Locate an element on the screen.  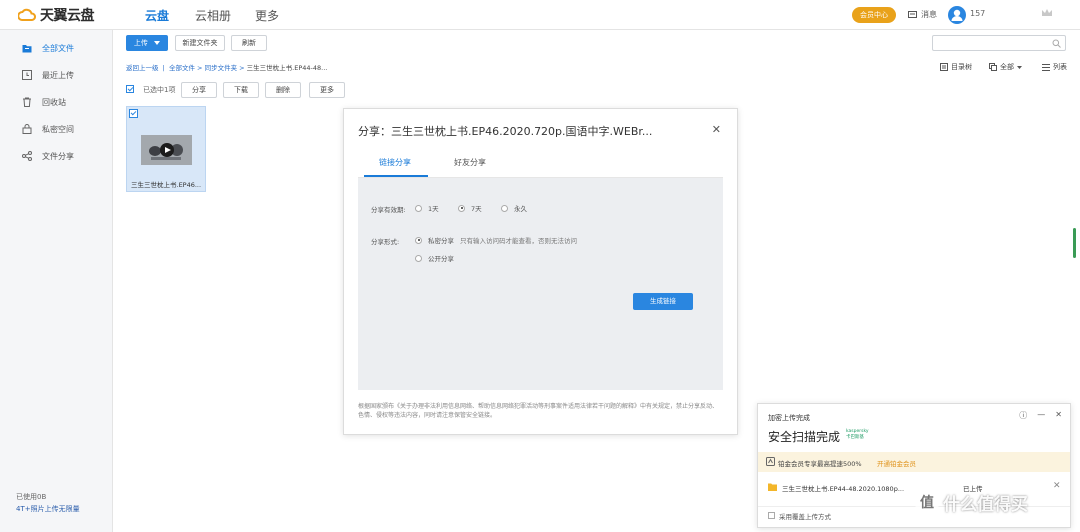
overwrite-label: 采用覆盖上传方式 is located at coordinates (805, 517).